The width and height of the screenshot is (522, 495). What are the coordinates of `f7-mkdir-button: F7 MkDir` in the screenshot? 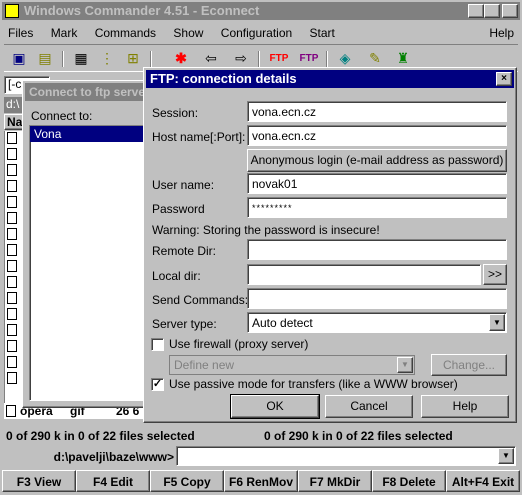 It's located at (335, 481).